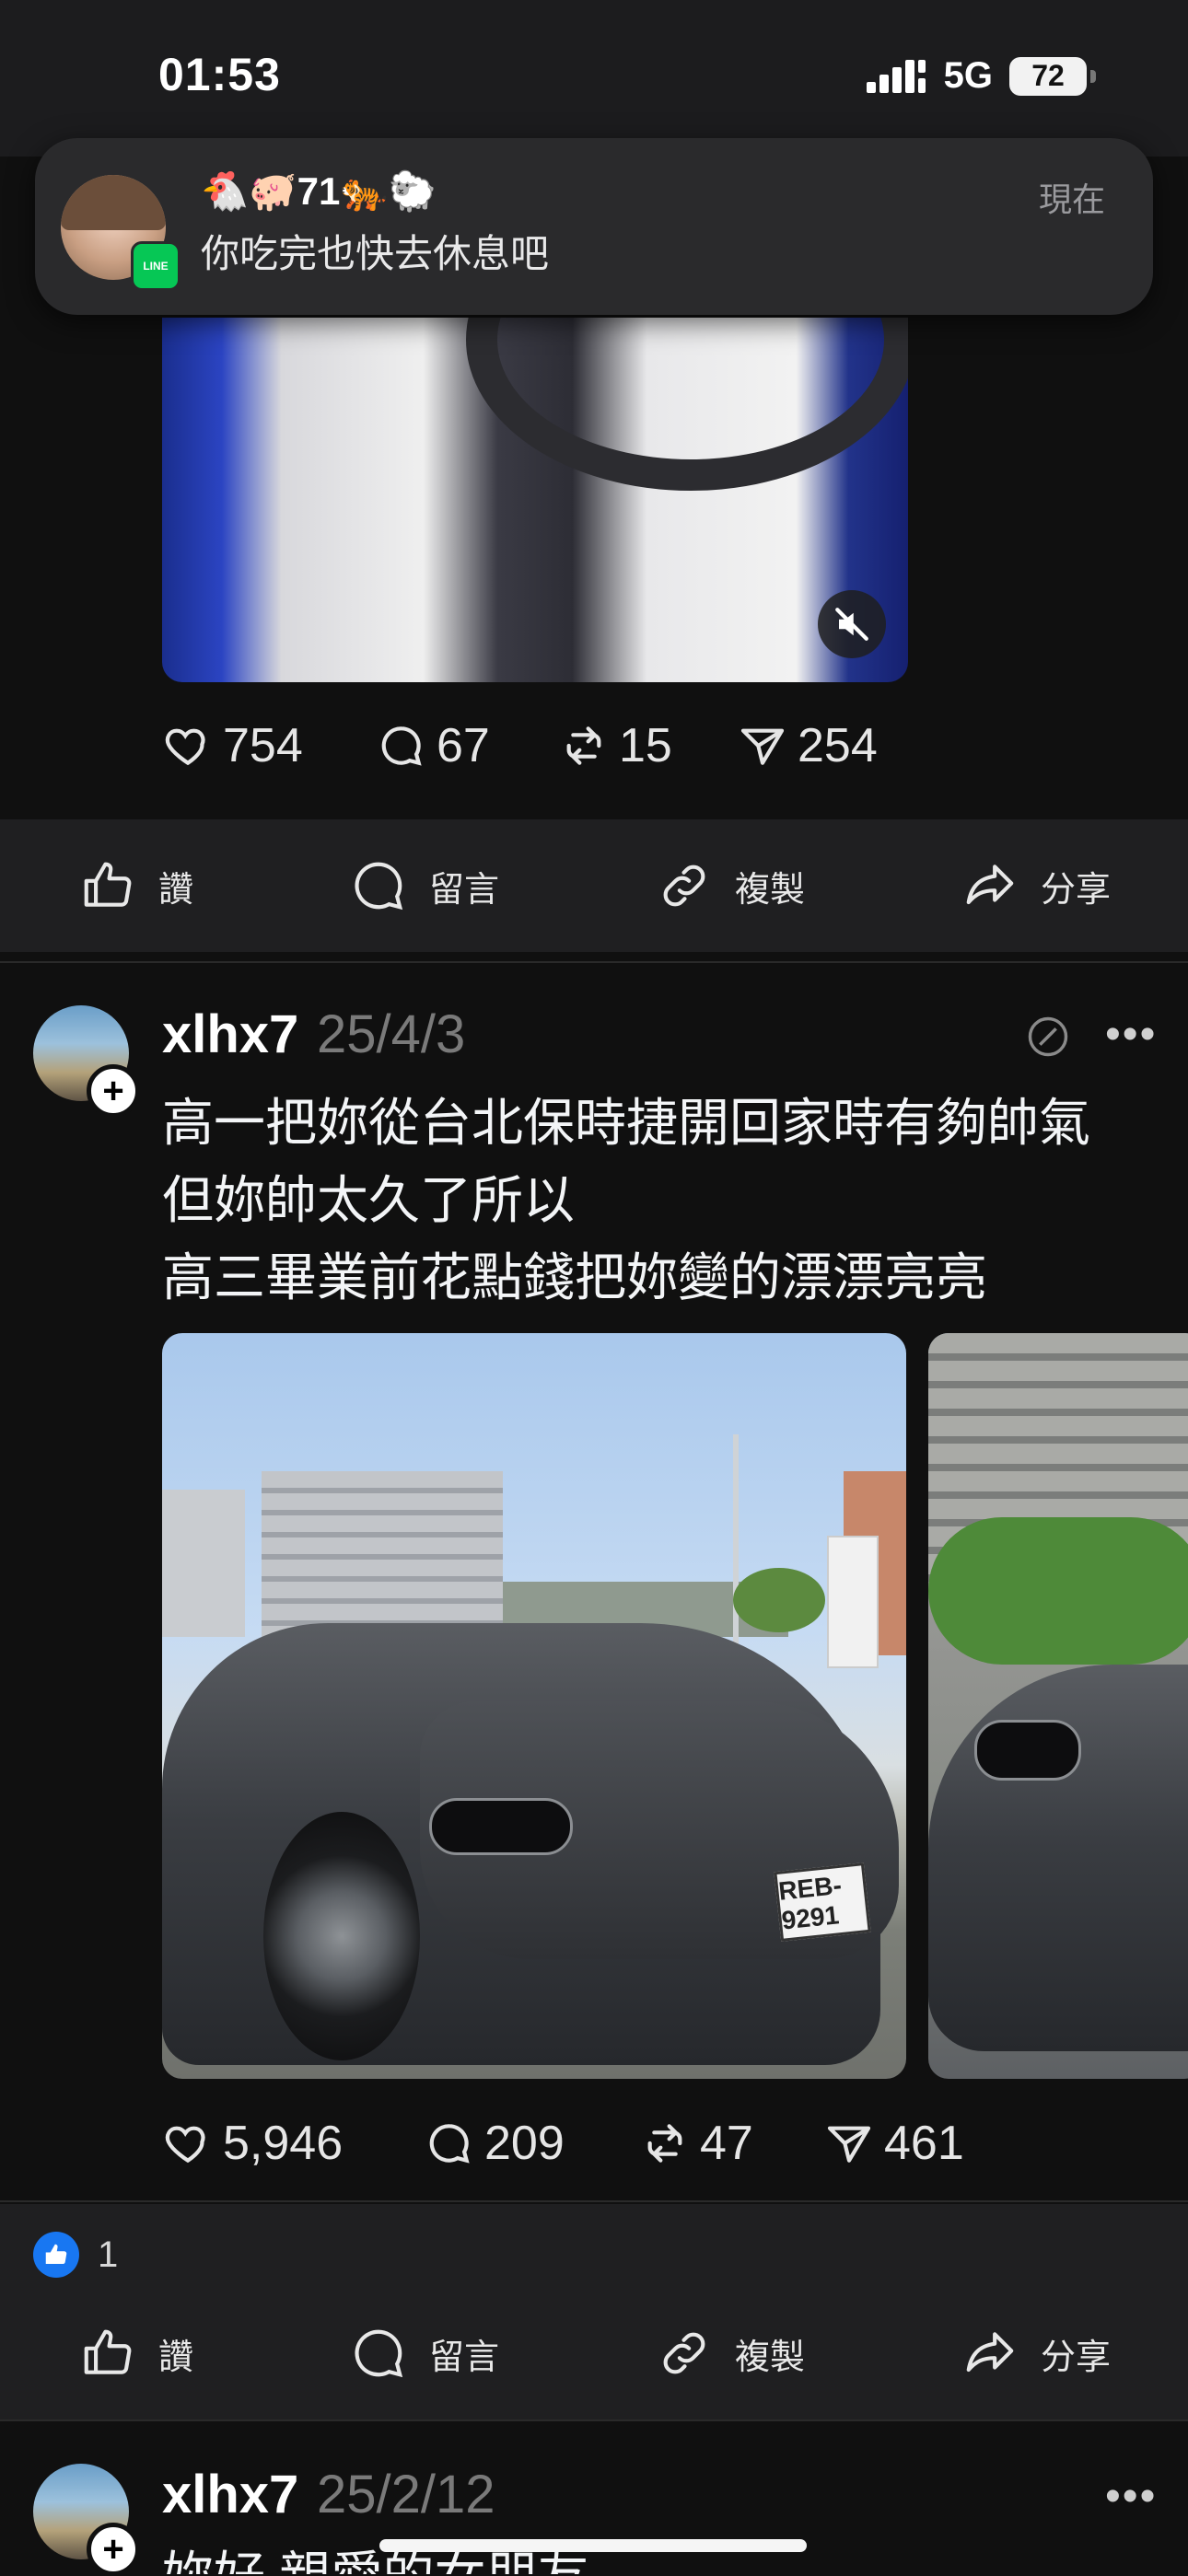 The width and height of the screenshot is (1188, 2576). I want to click on repost-stat: 47, so click(696, 2143).